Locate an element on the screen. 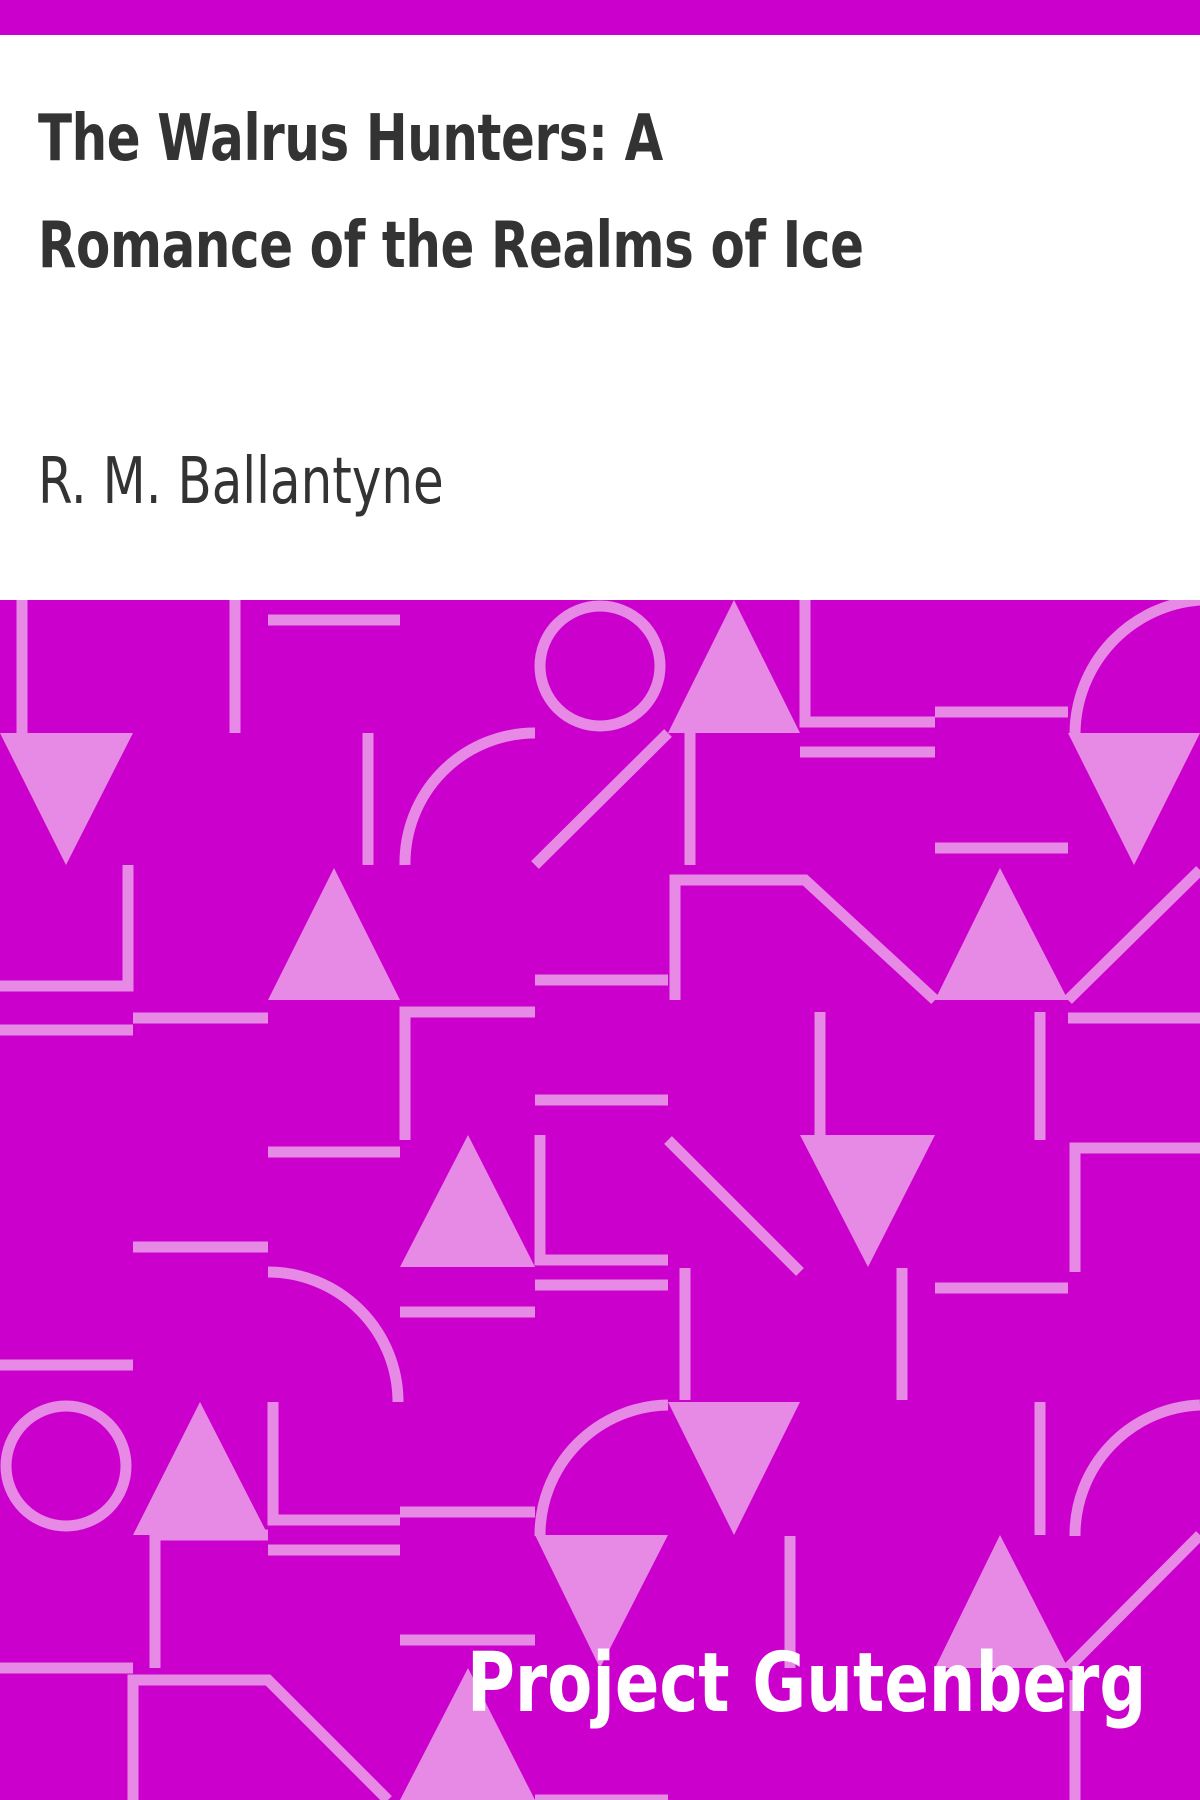 This screenshot has width=1200, height=1800. publisher-mark: Project Gutenberg is located at coordinates (806, 1683).